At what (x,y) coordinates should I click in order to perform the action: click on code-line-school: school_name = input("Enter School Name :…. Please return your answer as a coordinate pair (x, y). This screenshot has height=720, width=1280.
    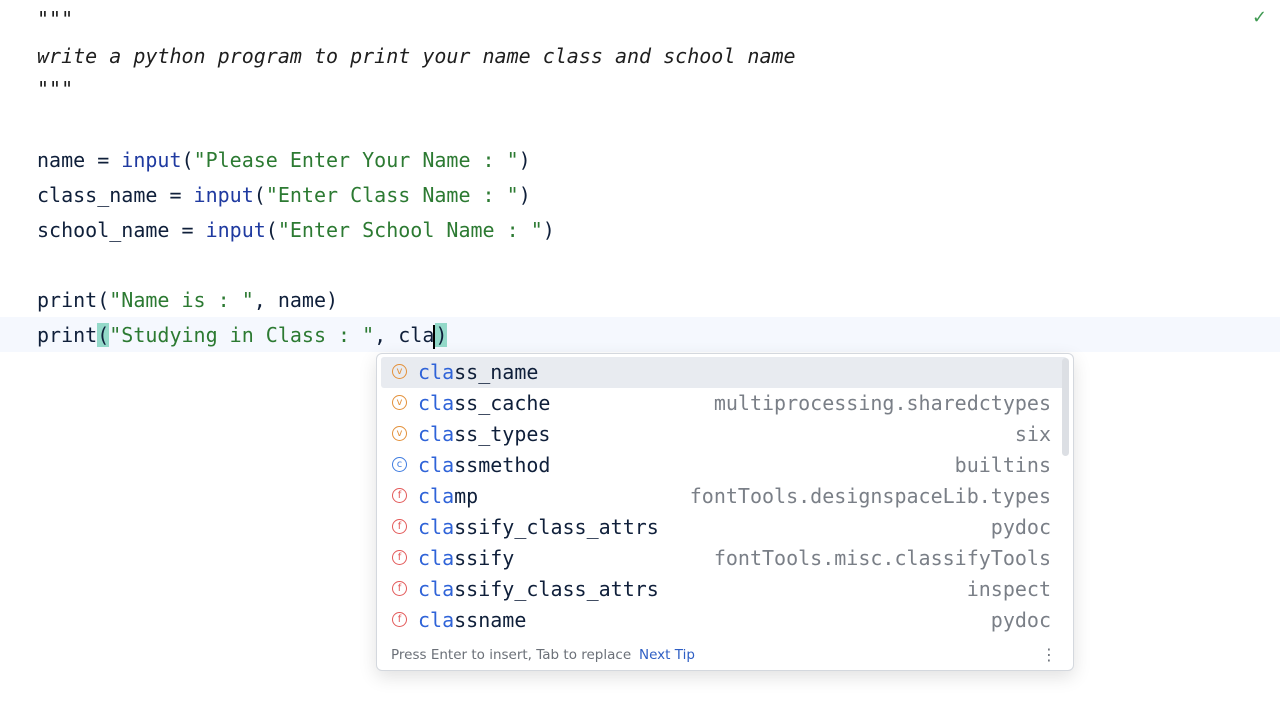
    Looking at the image, I should click on (296, 230).